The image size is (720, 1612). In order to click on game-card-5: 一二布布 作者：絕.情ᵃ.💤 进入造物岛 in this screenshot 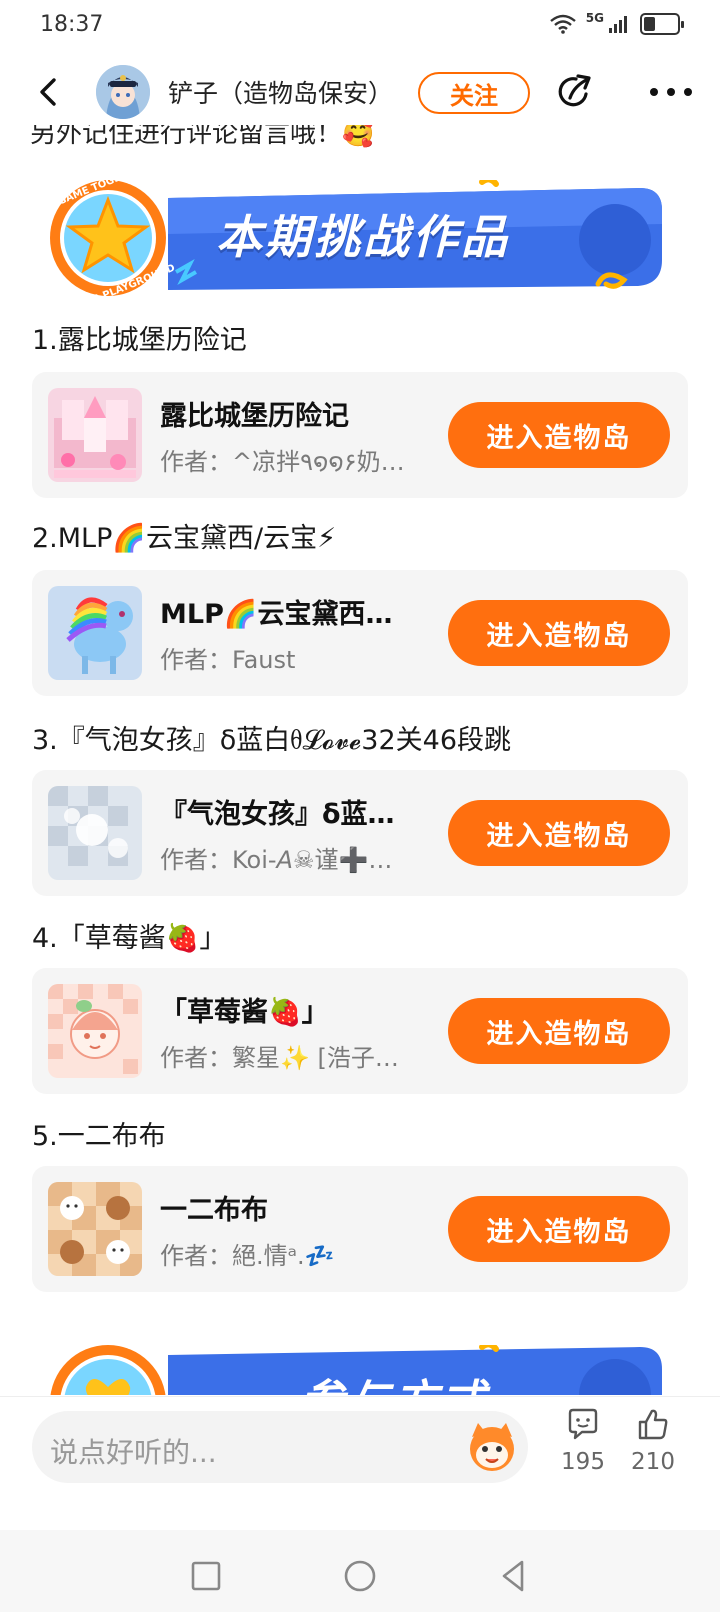, I will do `click(360, 1229)`.